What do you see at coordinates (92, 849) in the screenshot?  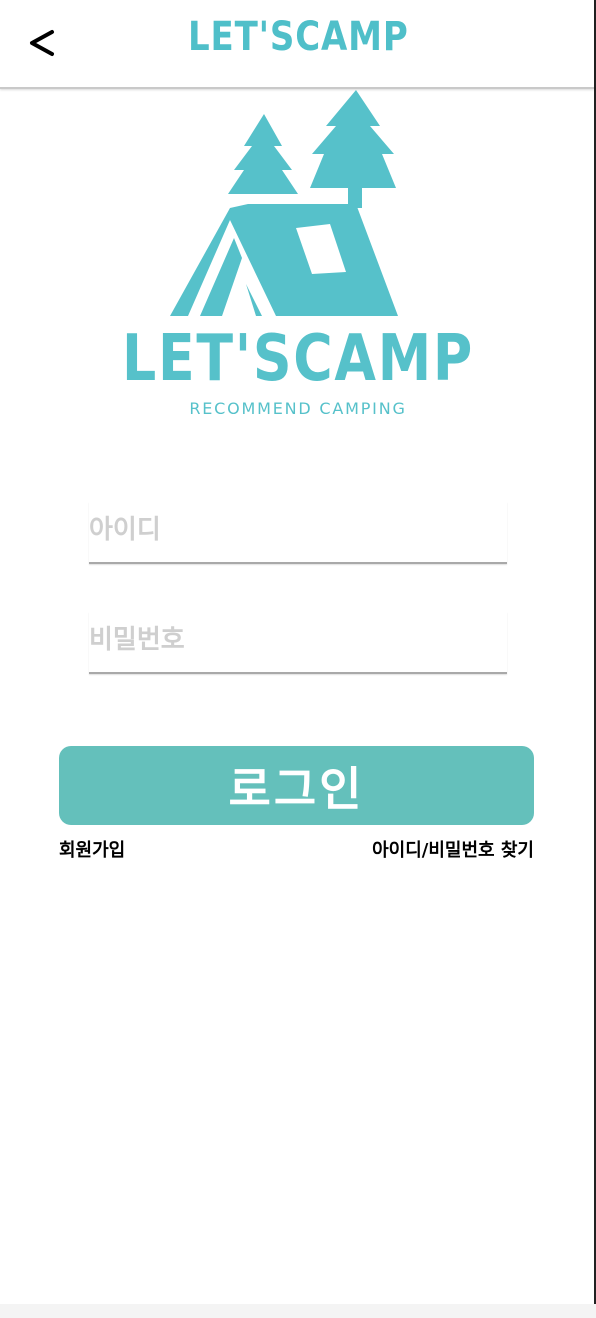 I see `signup-link: 회원가입` at bounding box center [92, 849].